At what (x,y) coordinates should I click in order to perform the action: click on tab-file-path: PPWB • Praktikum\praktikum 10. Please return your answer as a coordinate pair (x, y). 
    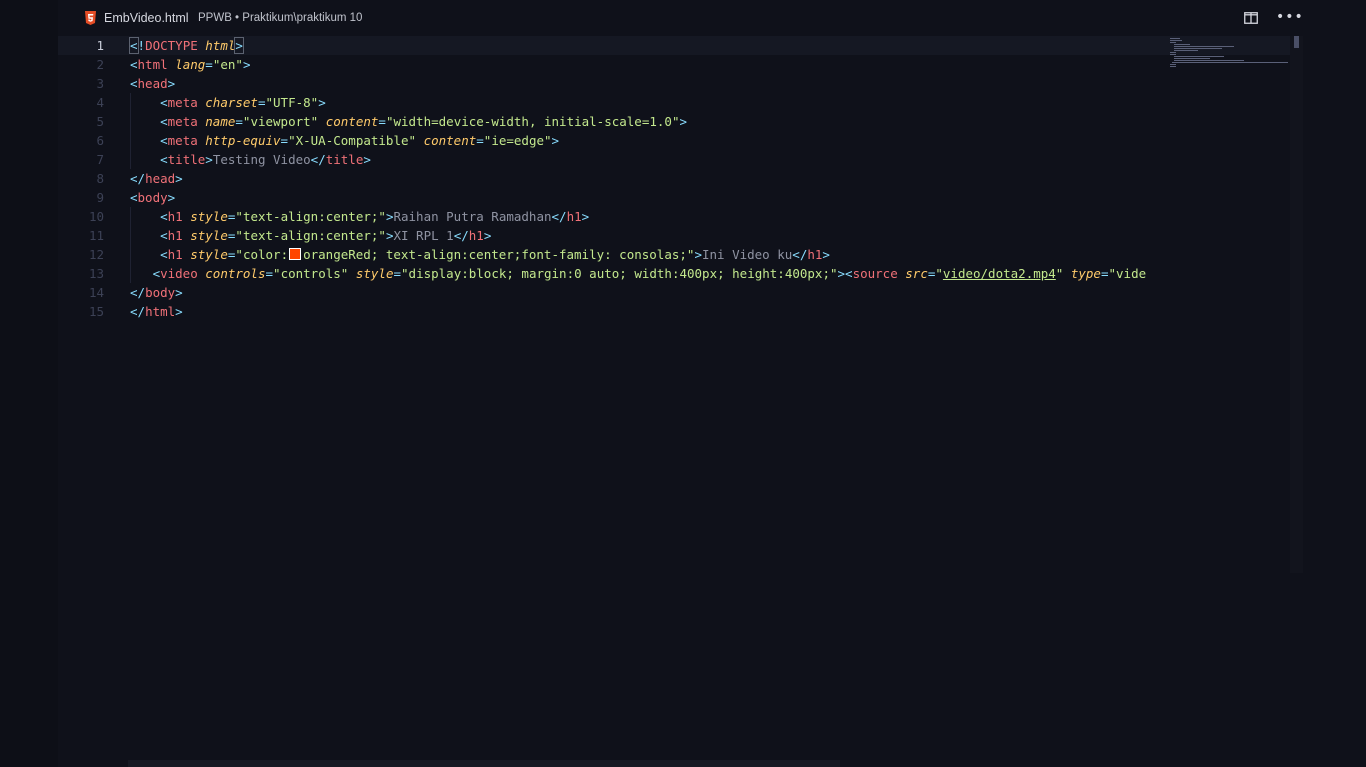
    Looking at the image, I should click on (280, 18).